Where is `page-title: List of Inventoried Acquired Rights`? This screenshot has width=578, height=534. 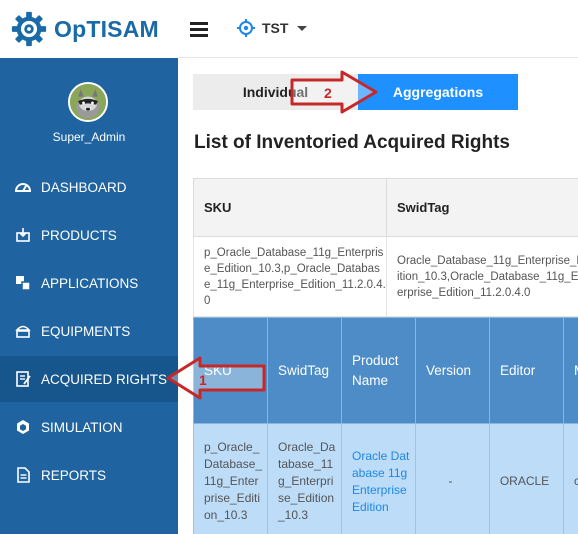
page-title: List of Inventoried Acquired Rights is located at coordinates (352, 142).